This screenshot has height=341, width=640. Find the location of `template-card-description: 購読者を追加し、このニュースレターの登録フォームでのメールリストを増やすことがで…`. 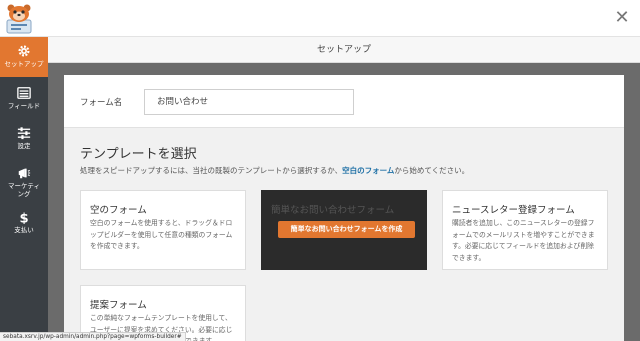

template-card-description: 購読者を追加し、このニュースレターの登録フォームでのメールリストを増やすことがで… is located at coordinates (523, 240).